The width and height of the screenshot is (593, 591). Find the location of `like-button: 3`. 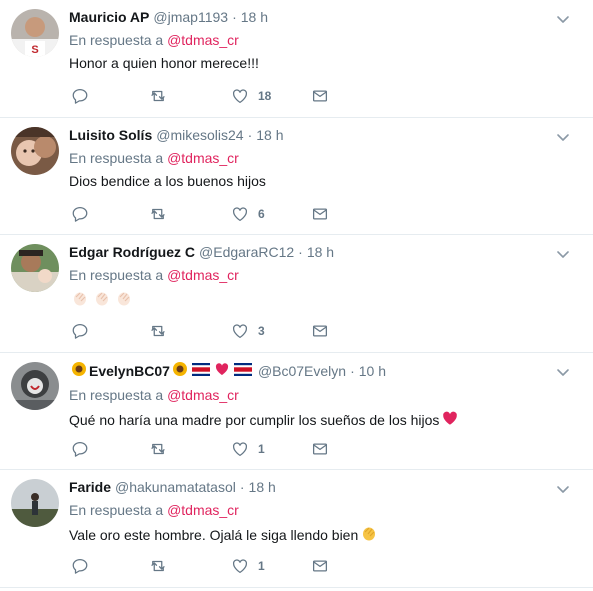

like-button: 3 is located at coordinates (248, 331).